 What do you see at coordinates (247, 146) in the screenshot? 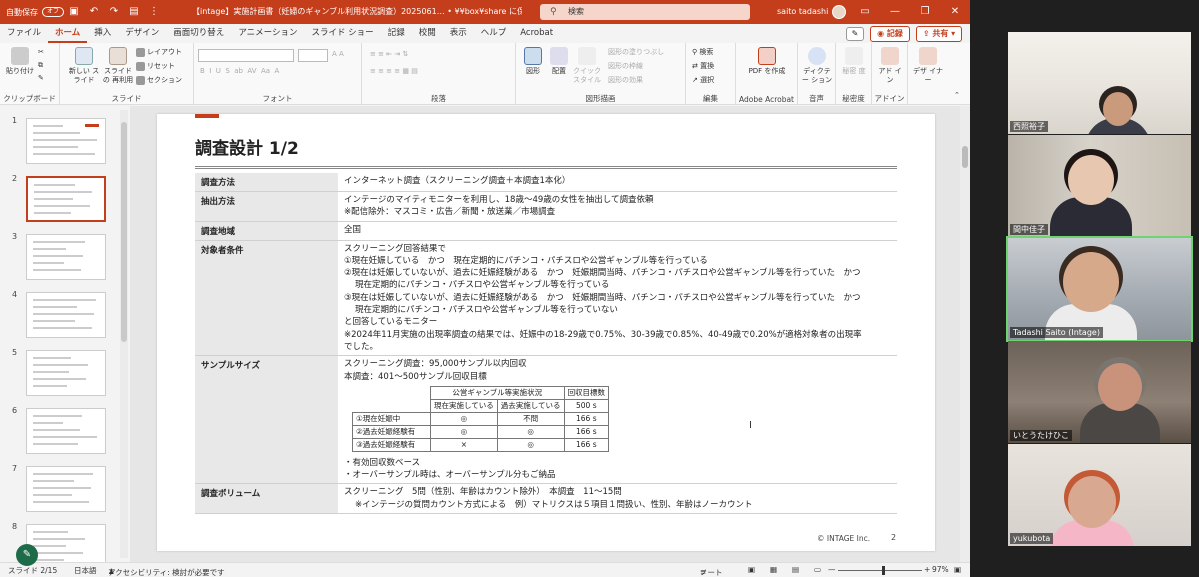
I see `slide-title: 調査設計 1/2` at bounding box center [247, 146].